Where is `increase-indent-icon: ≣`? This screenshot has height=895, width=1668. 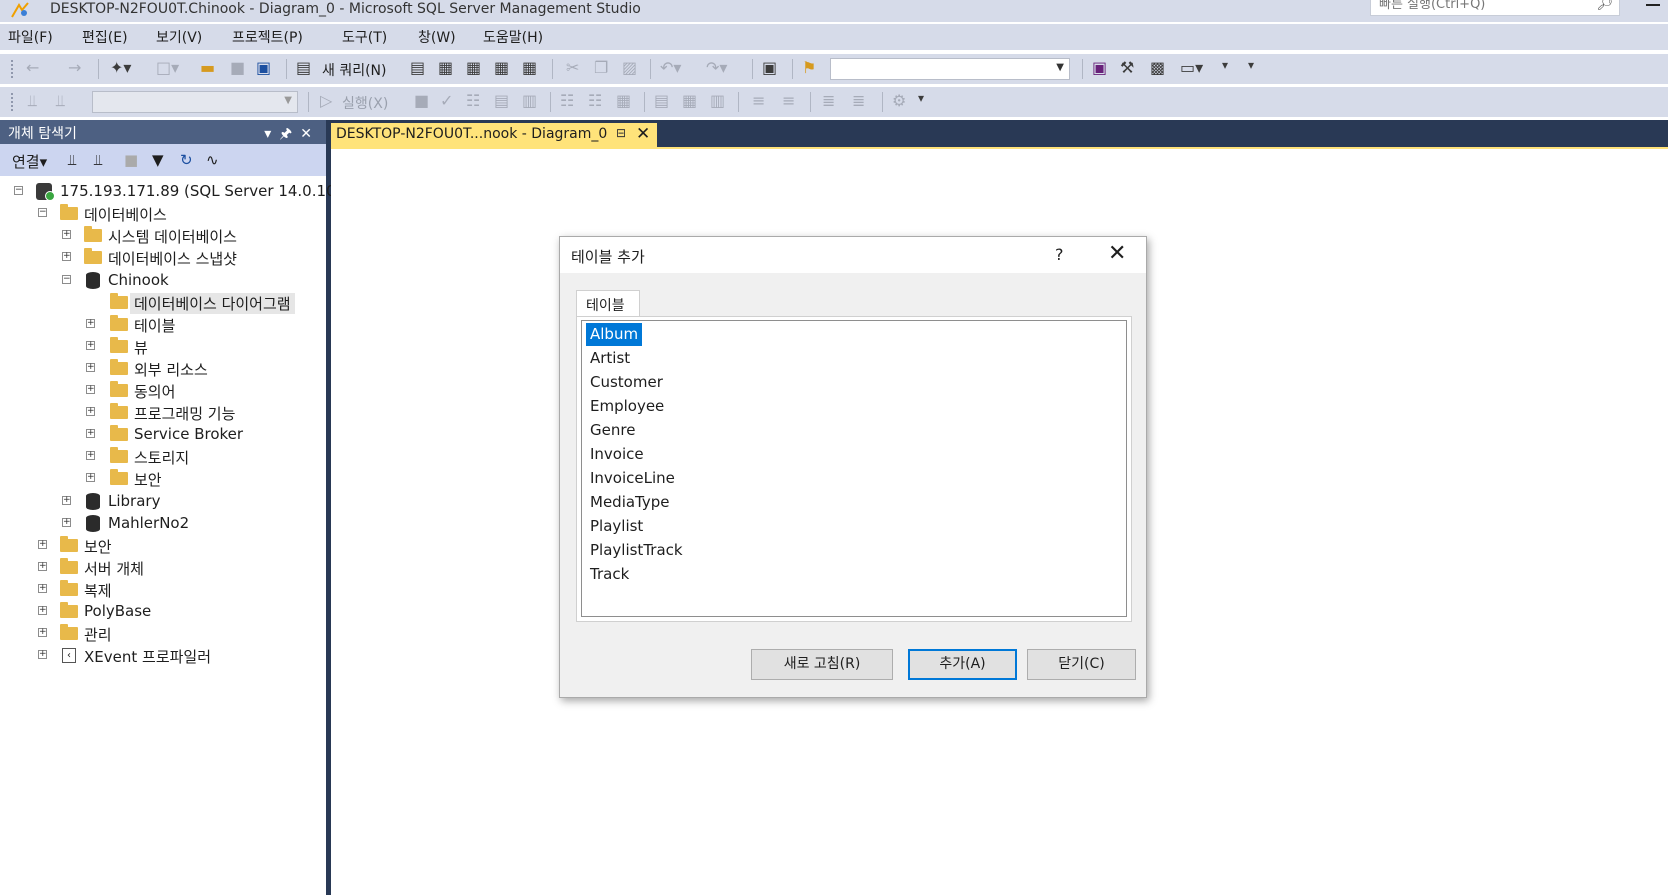 increase-indent-icon: ≣ is located at coordinates (858, 100).